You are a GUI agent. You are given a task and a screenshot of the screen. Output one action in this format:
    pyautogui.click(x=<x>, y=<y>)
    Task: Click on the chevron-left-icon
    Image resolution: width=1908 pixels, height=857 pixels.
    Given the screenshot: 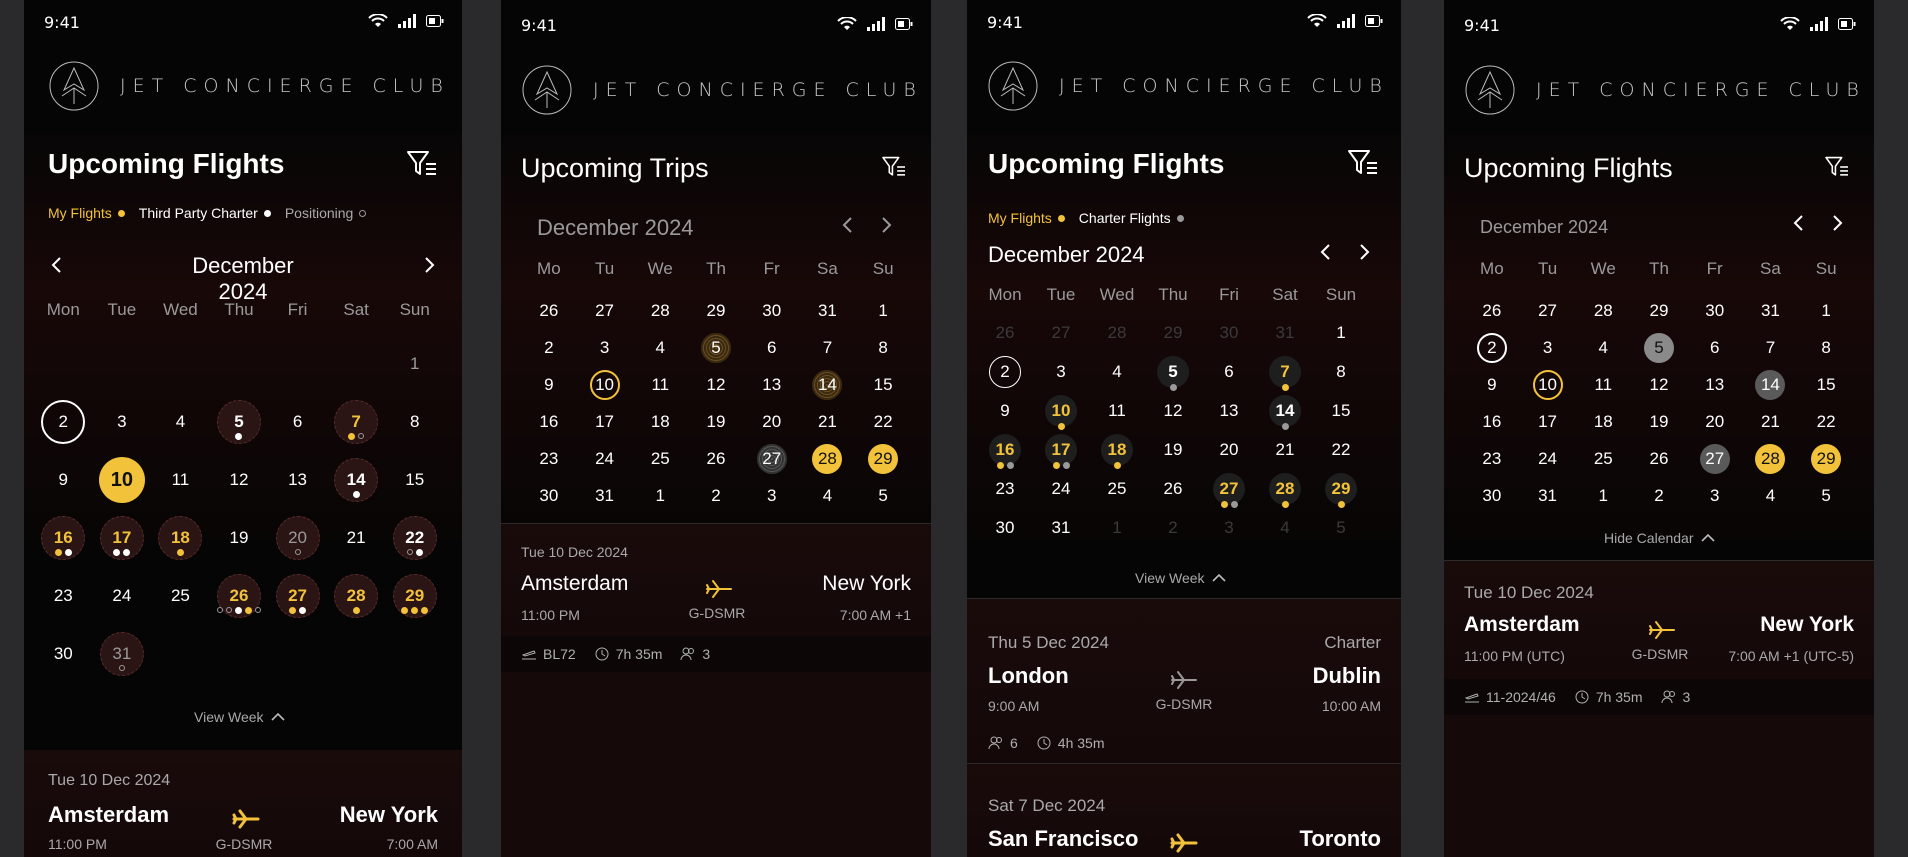 What is the action you would take?
    pyautogui.click(x=57, y=265)
    